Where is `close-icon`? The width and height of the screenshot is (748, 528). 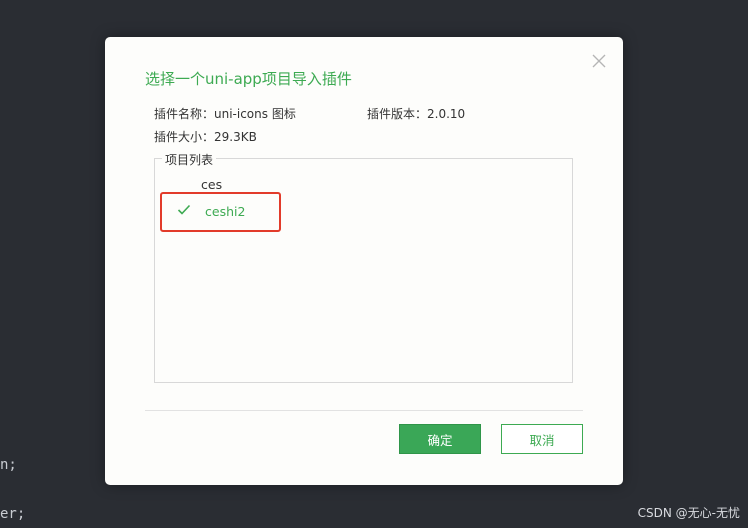
close-icon is located at coordinates (599, 61).